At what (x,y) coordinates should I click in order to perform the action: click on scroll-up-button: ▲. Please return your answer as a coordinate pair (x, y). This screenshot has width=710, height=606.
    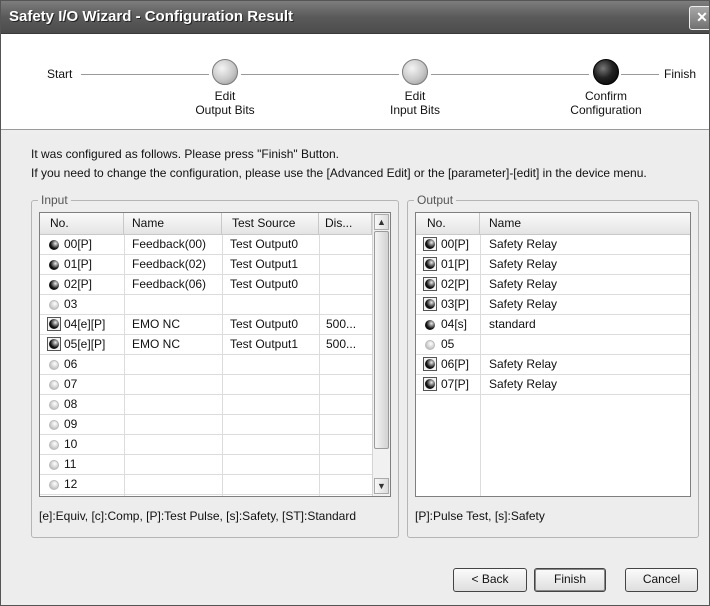
    Looking at the image, I should click on (381, 222).